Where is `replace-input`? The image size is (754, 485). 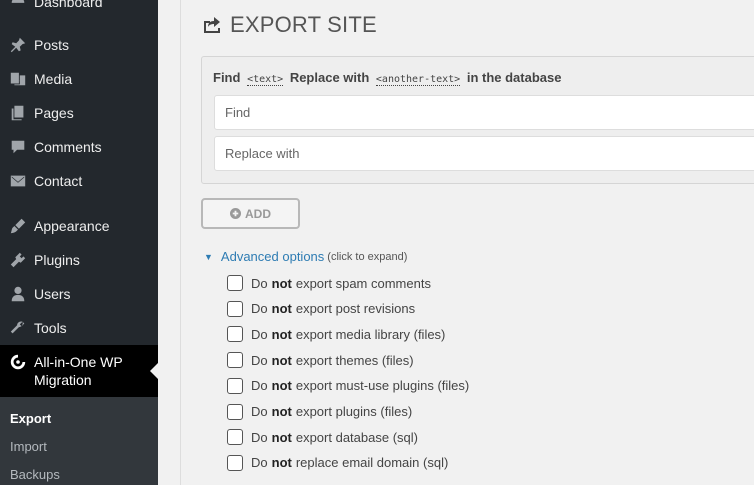 replace-input is located at coordinates (484, 153).